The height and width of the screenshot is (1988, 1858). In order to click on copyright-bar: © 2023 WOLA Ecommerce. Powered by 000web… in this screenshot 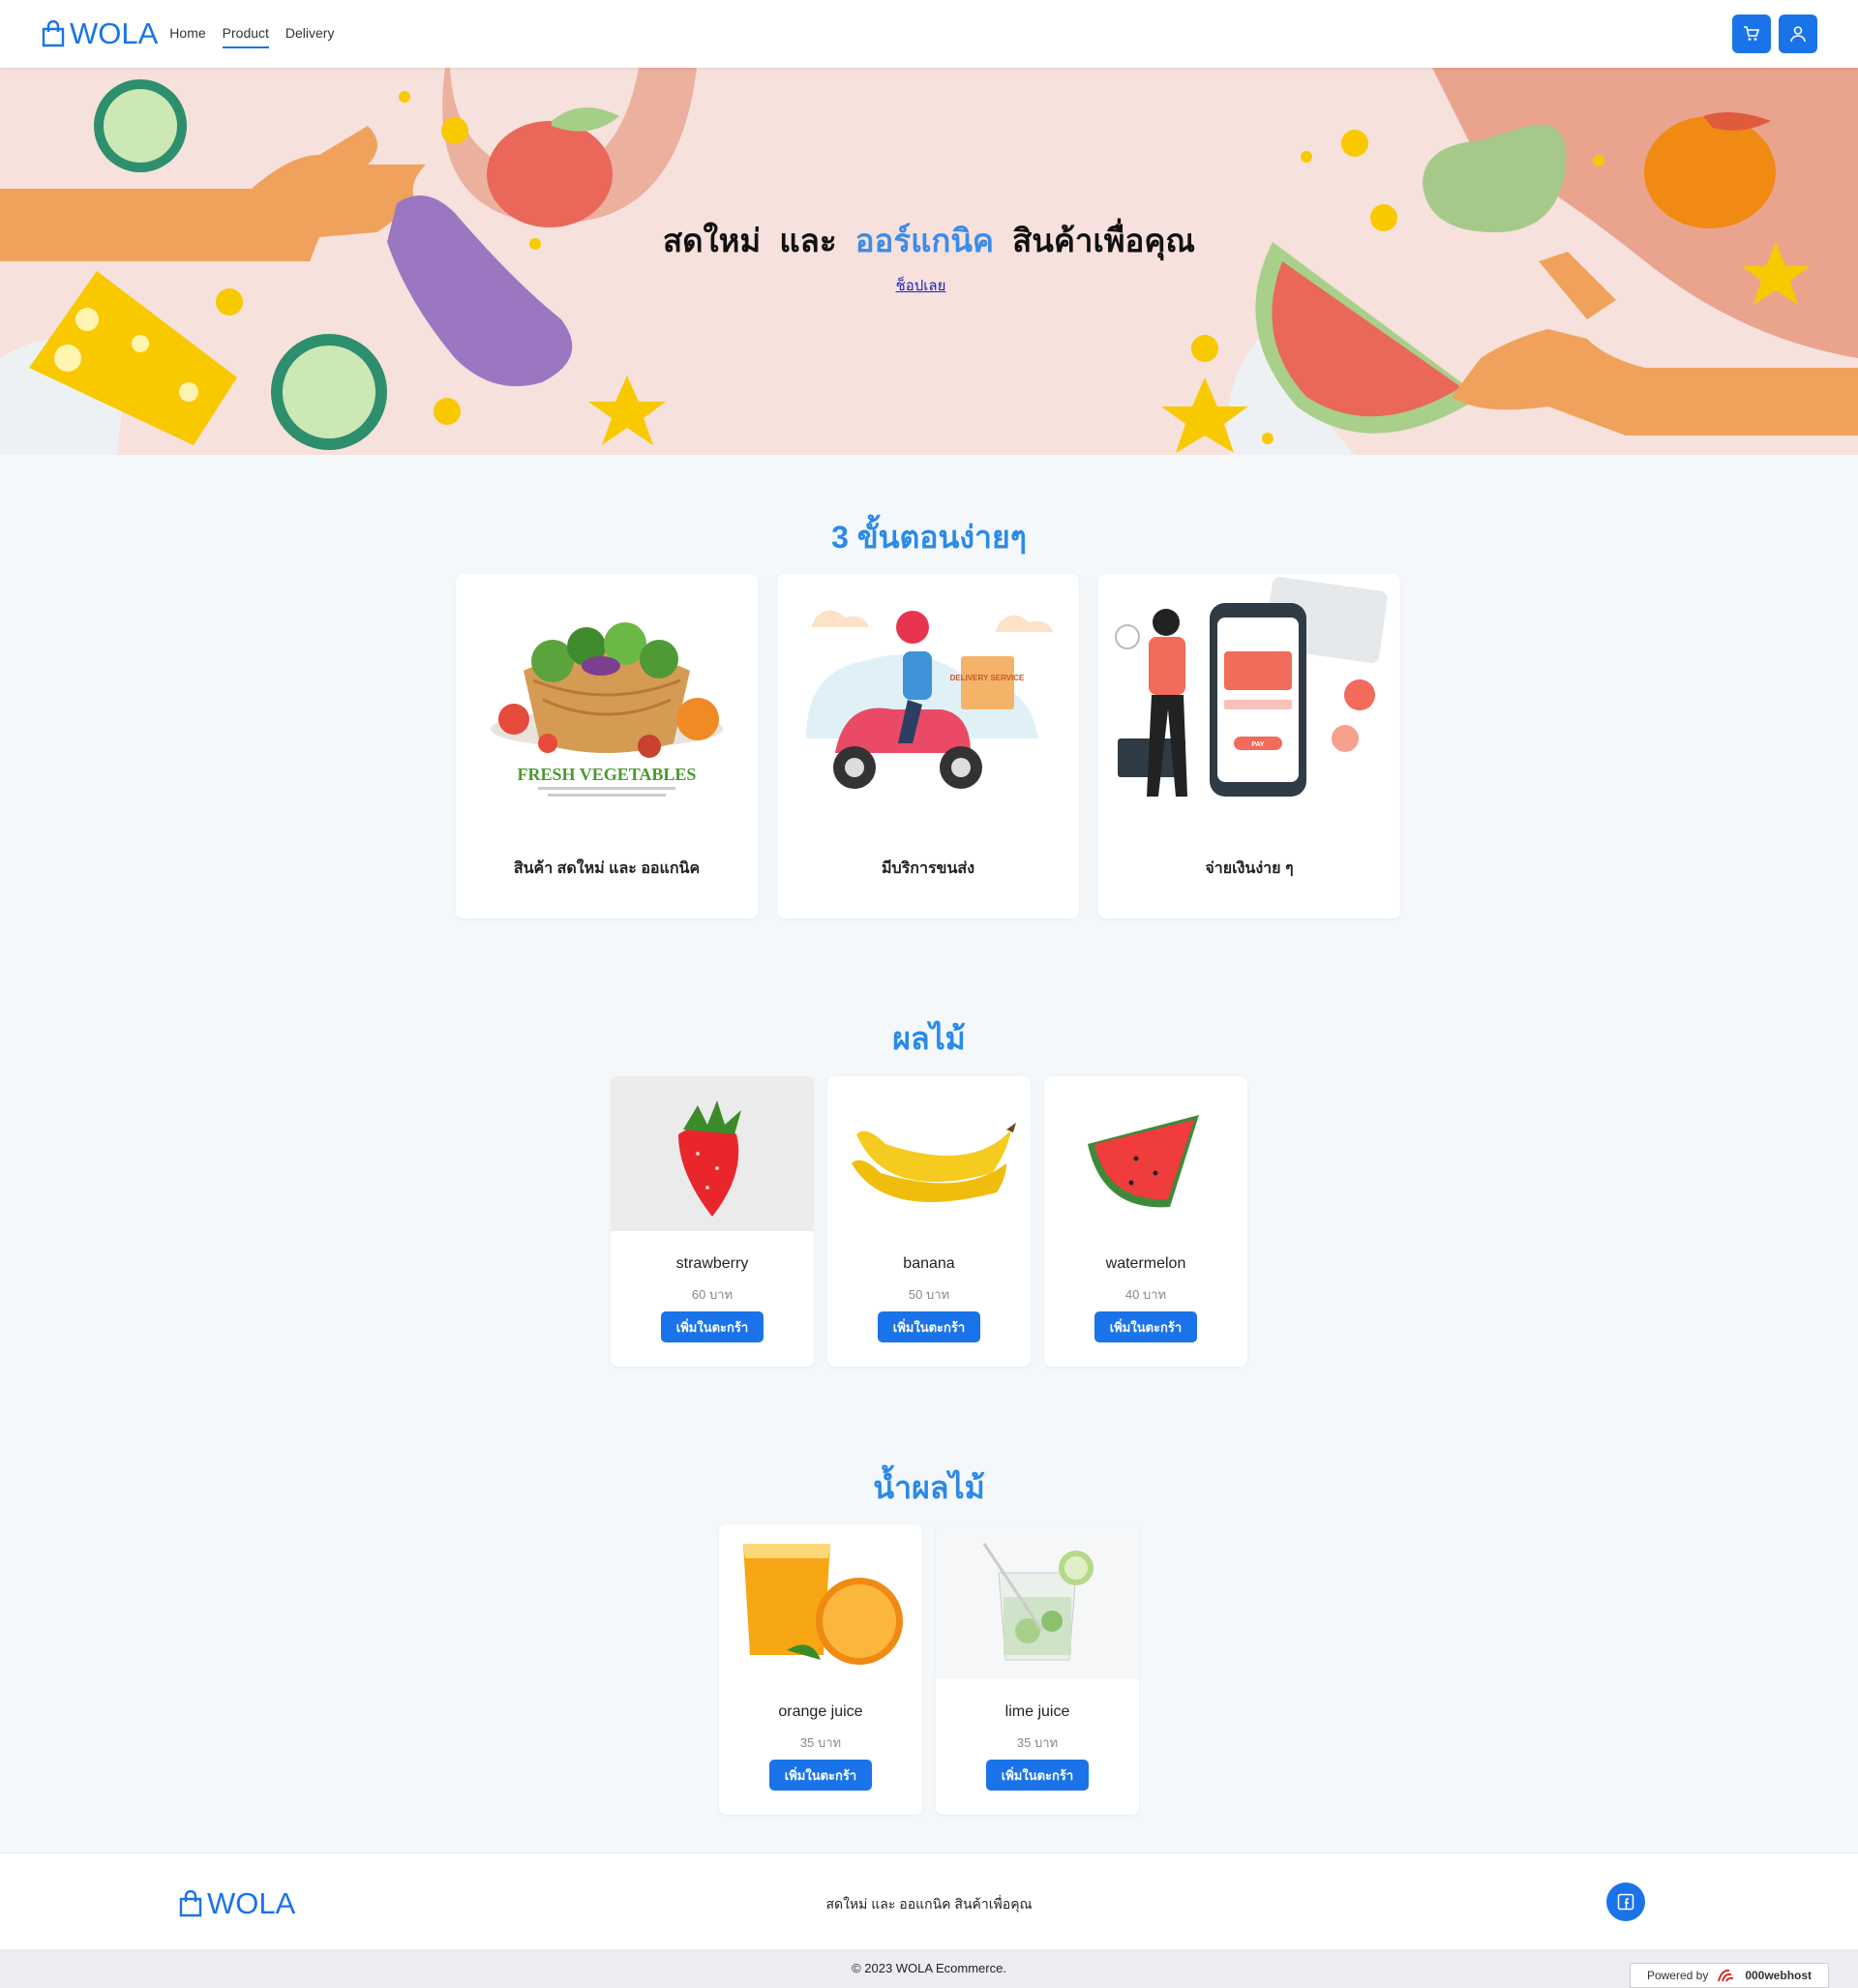, I will do `click(929, 1968)`.